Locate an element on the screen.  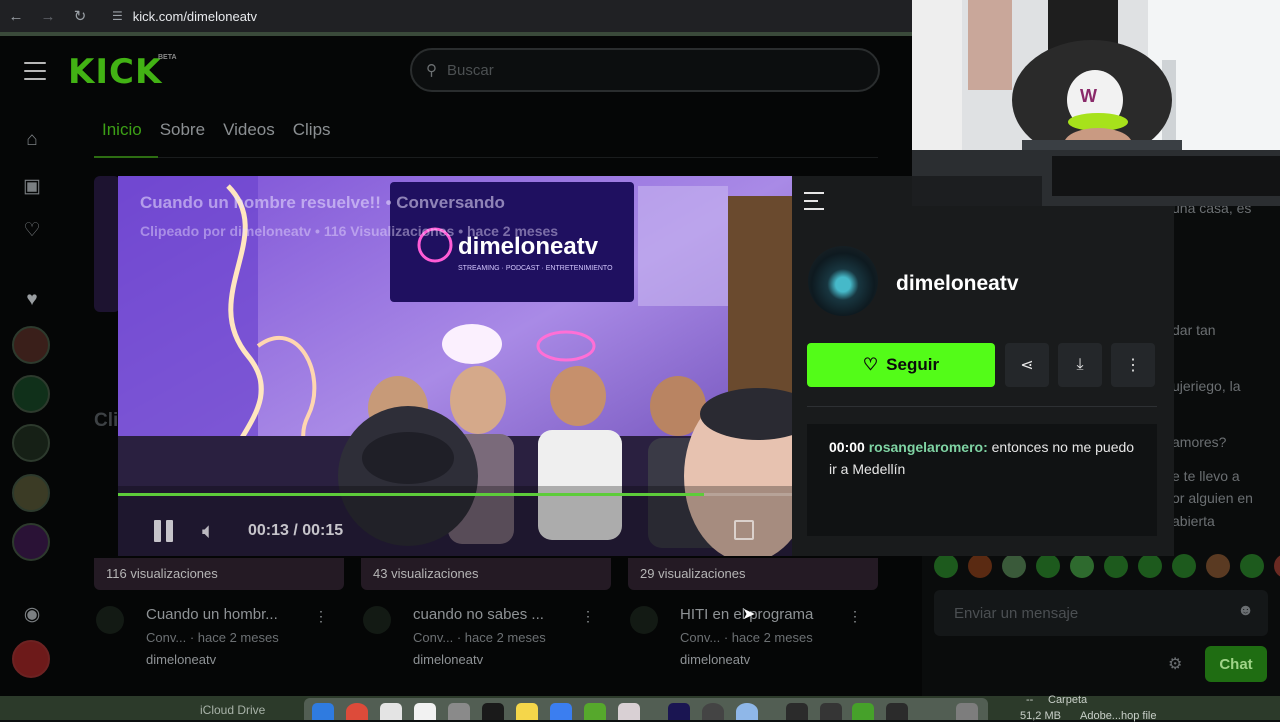
tab-clips: Clips is located at coordinates (312, 130).